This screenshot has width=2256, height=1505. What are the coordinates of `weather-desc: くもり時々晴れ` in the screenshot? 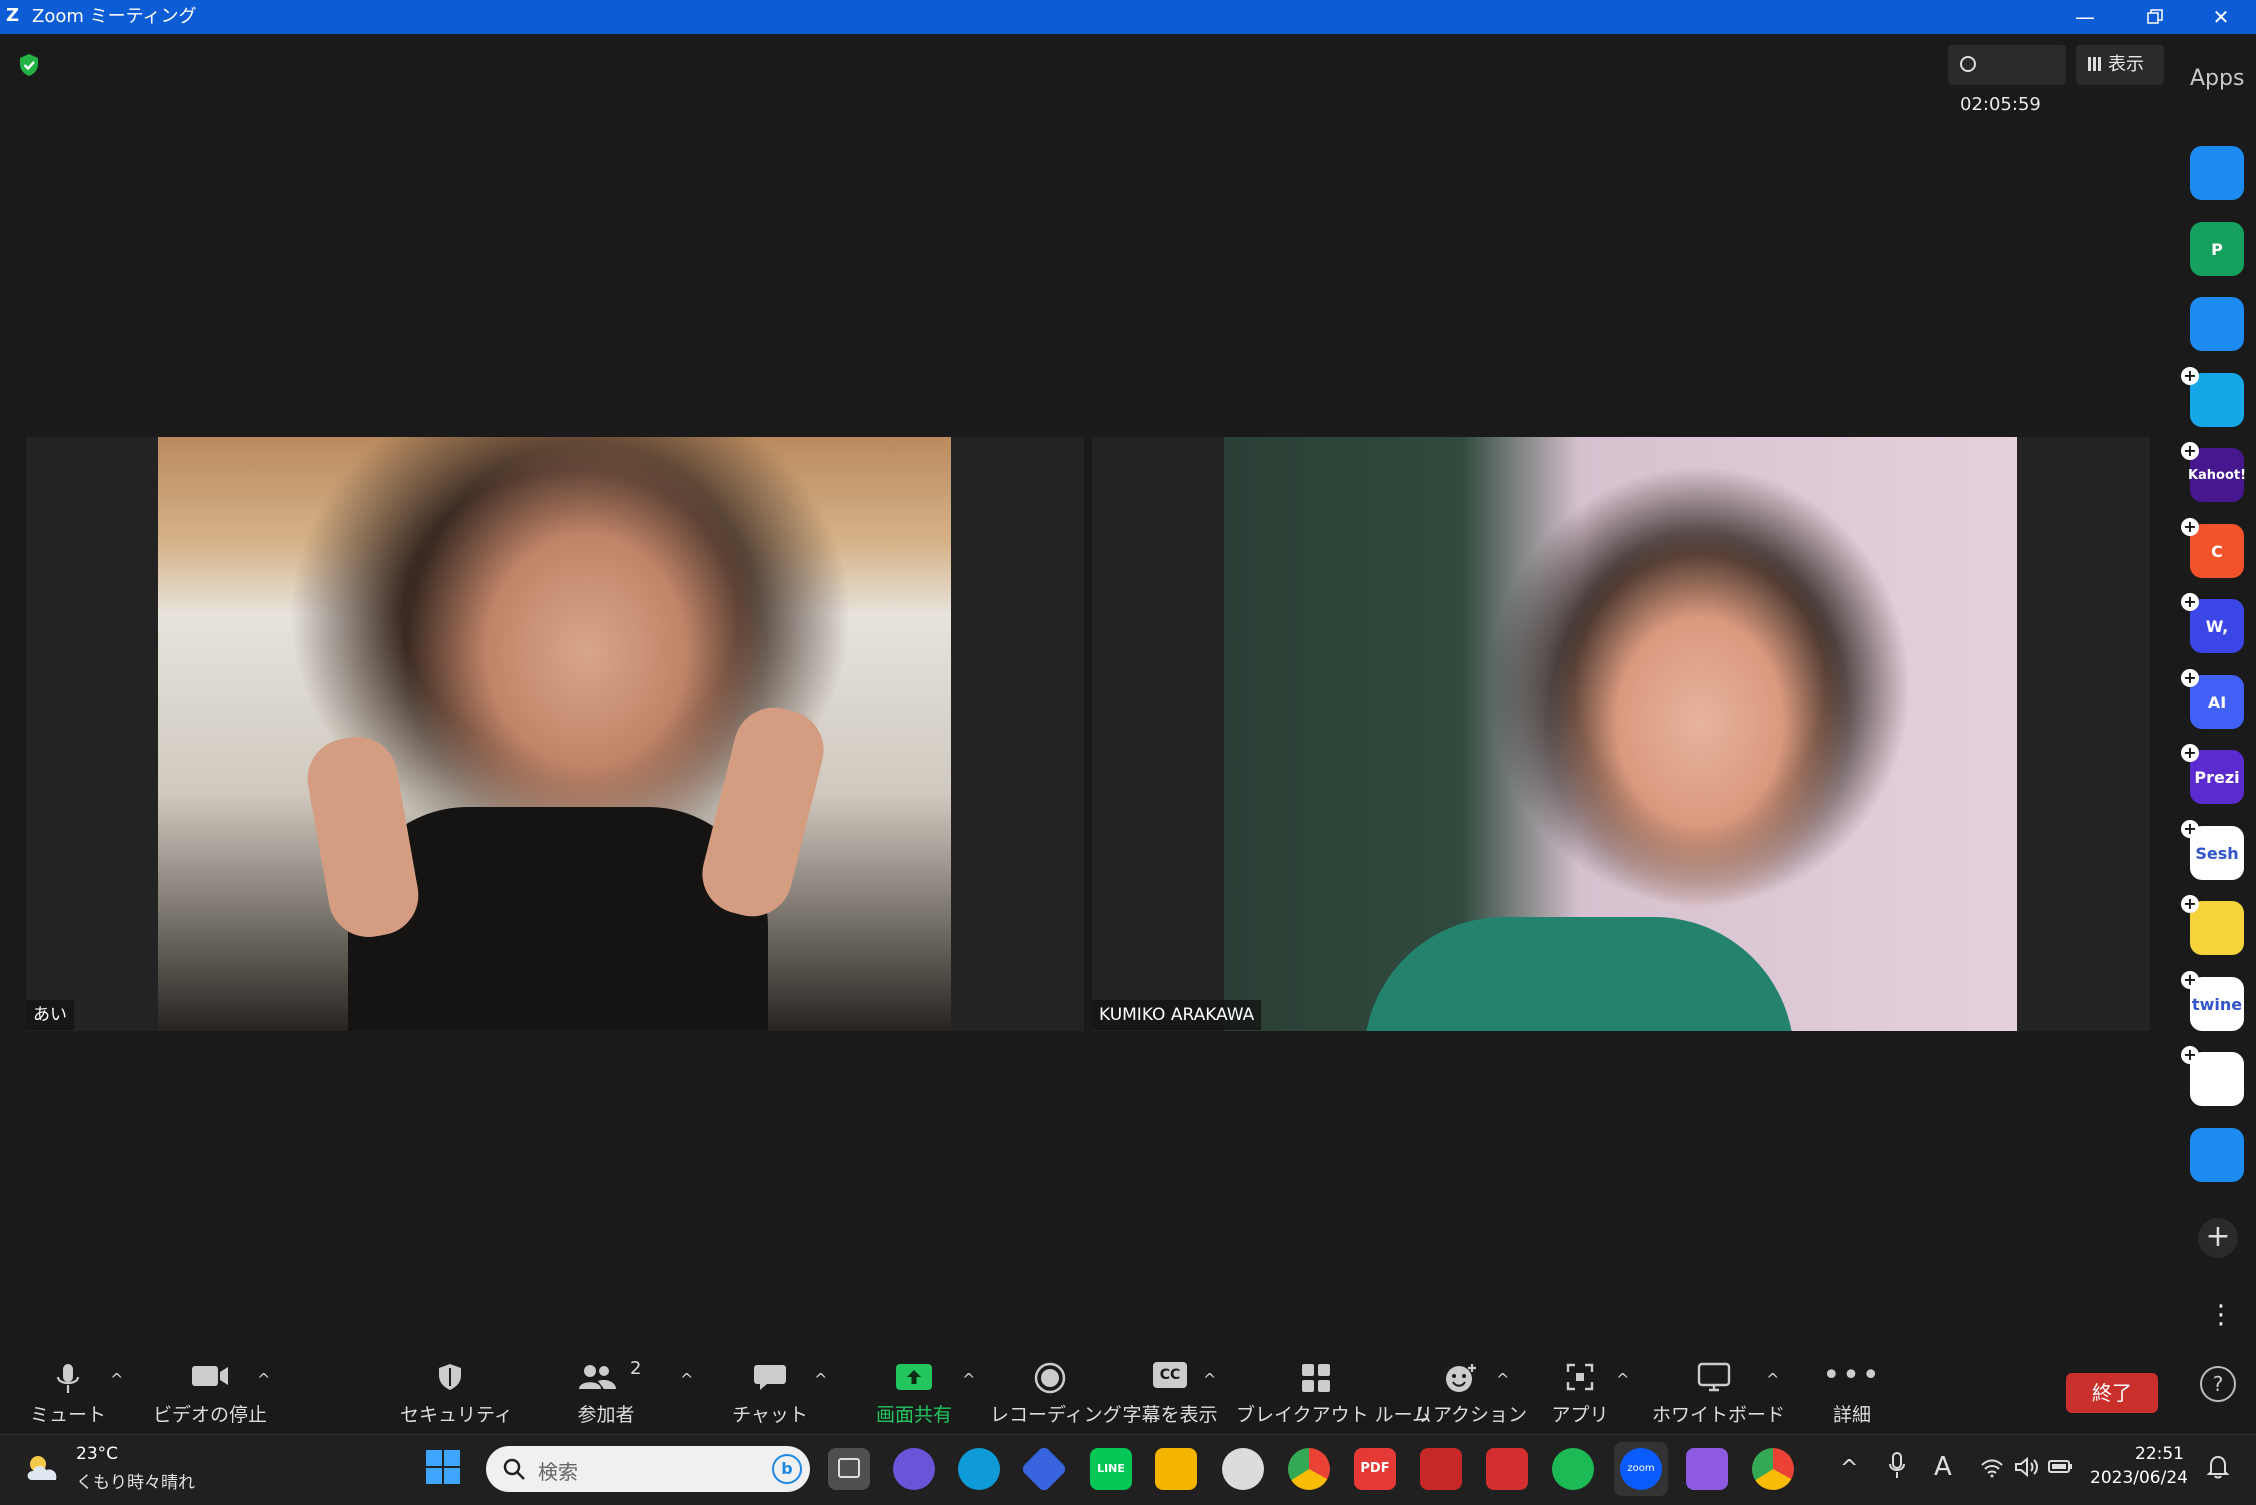 It's located at (135, 1480).